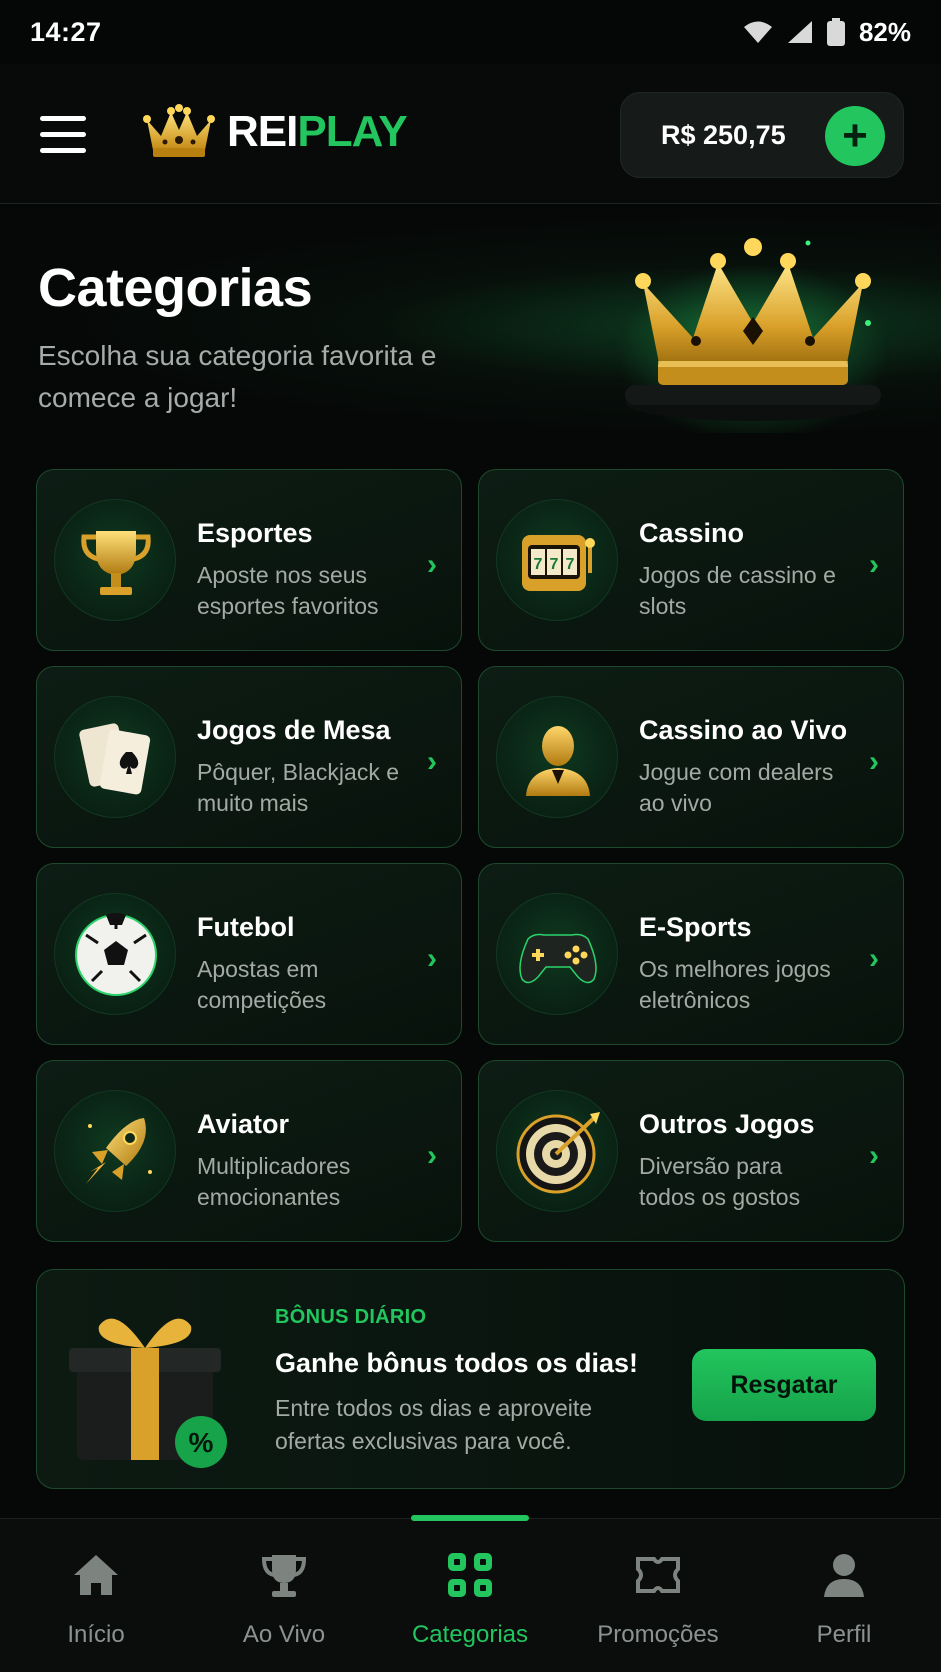 The image size is (941, 1672). What do you see at coordinates (284, 1634) in the screenshot?
I see `nav-label: Ao Vivo` at bounding box center [284, 1634].